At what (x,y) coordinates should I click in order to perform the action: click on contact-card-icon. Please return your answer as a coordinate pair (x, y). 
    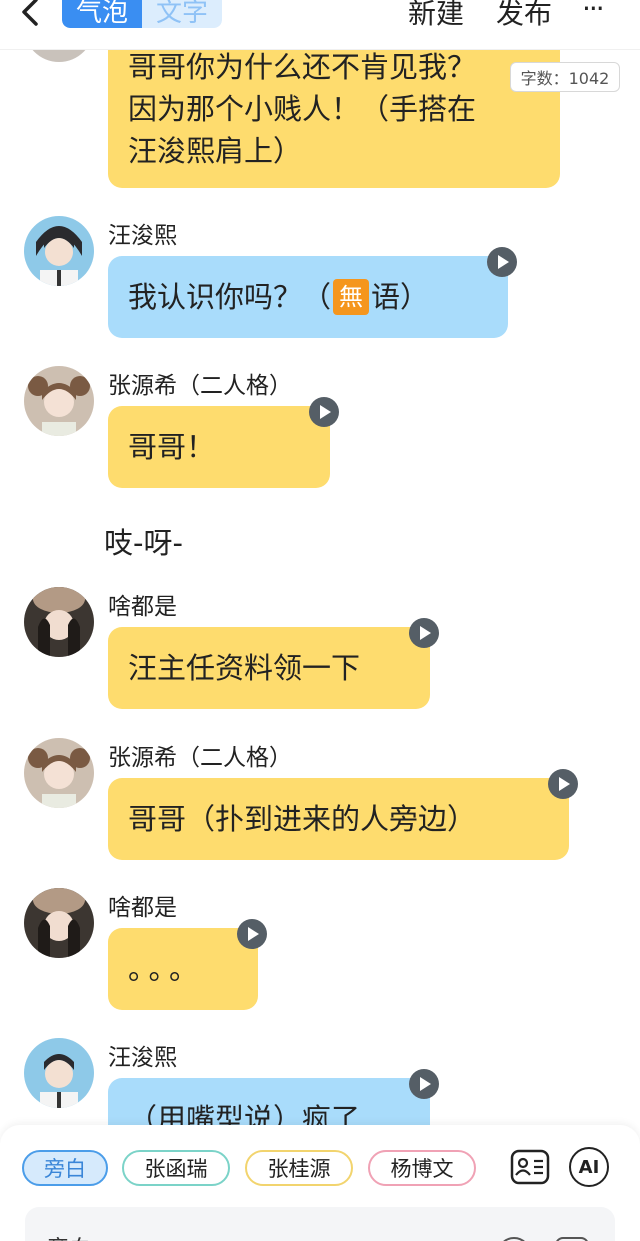
    Looking at the image, I should click on (530, 1167).